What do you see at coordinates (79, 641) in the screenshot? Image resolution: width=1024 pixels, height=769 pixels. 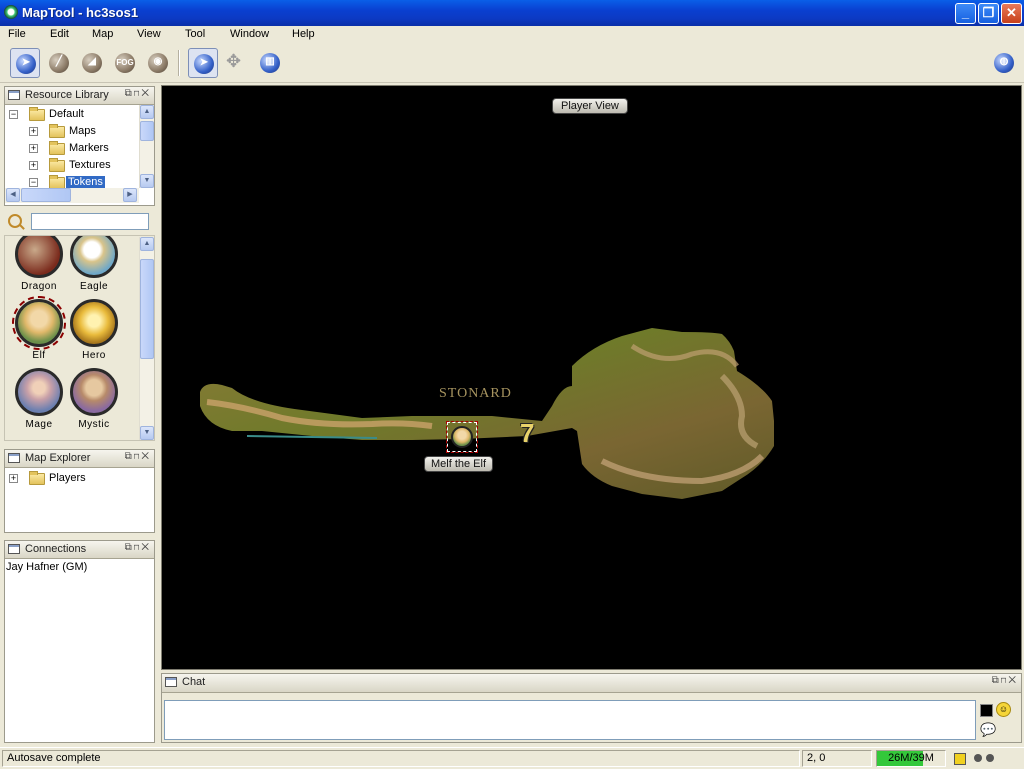 I see `connections-panel: Connections ⧉⊓✕ Jay Hafner (GM)` at bounding box center [79, 641].